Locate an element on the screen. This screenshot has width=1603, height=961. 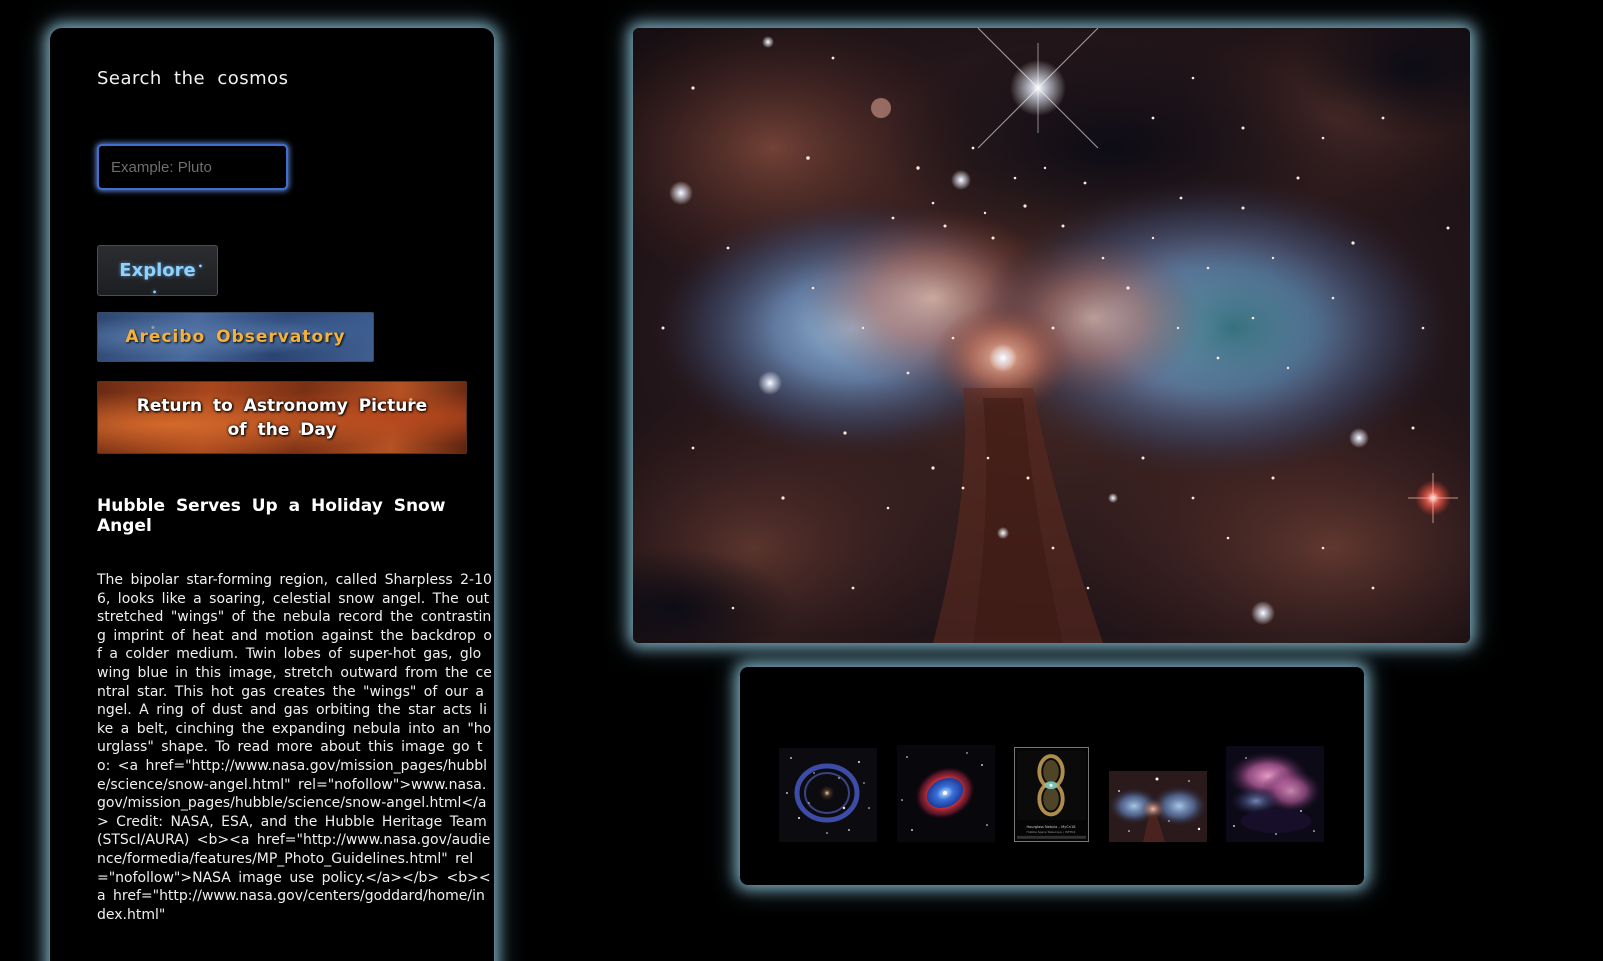
thumbnail-ring-nebula is located at coordinates (828, 795).